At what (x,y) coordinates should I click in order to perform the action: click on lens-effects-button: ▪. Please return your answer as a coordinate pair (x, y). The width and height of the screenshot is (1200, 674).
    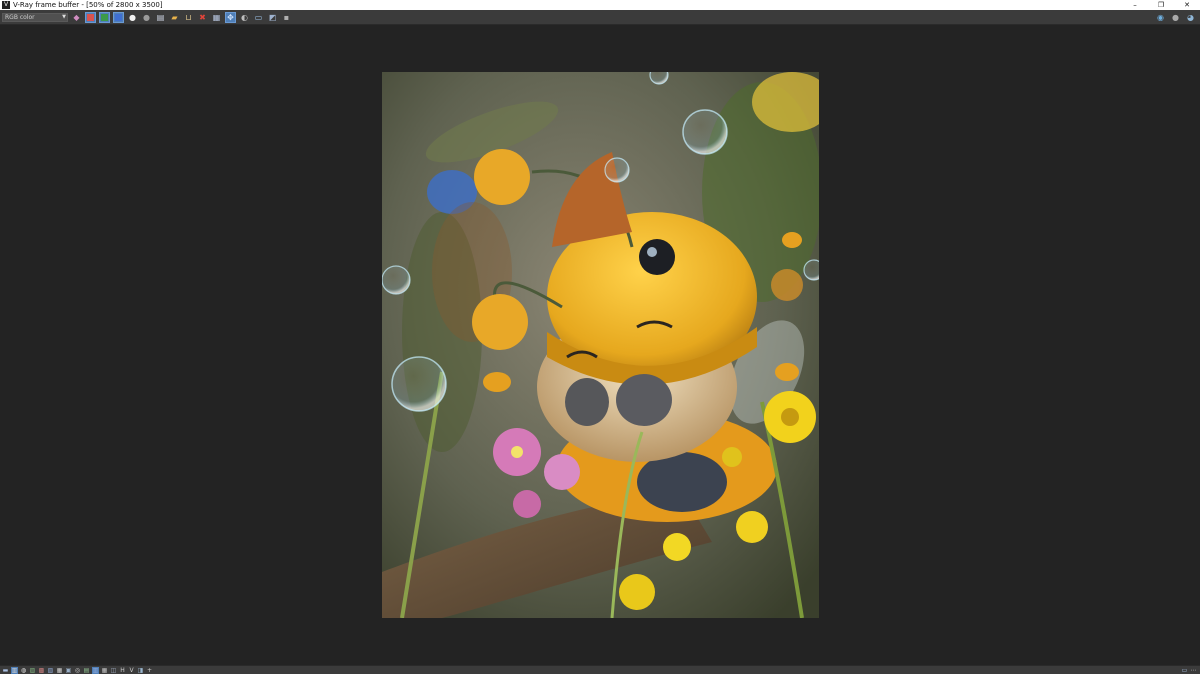
    Looking at the image, I should click on (286, 17).